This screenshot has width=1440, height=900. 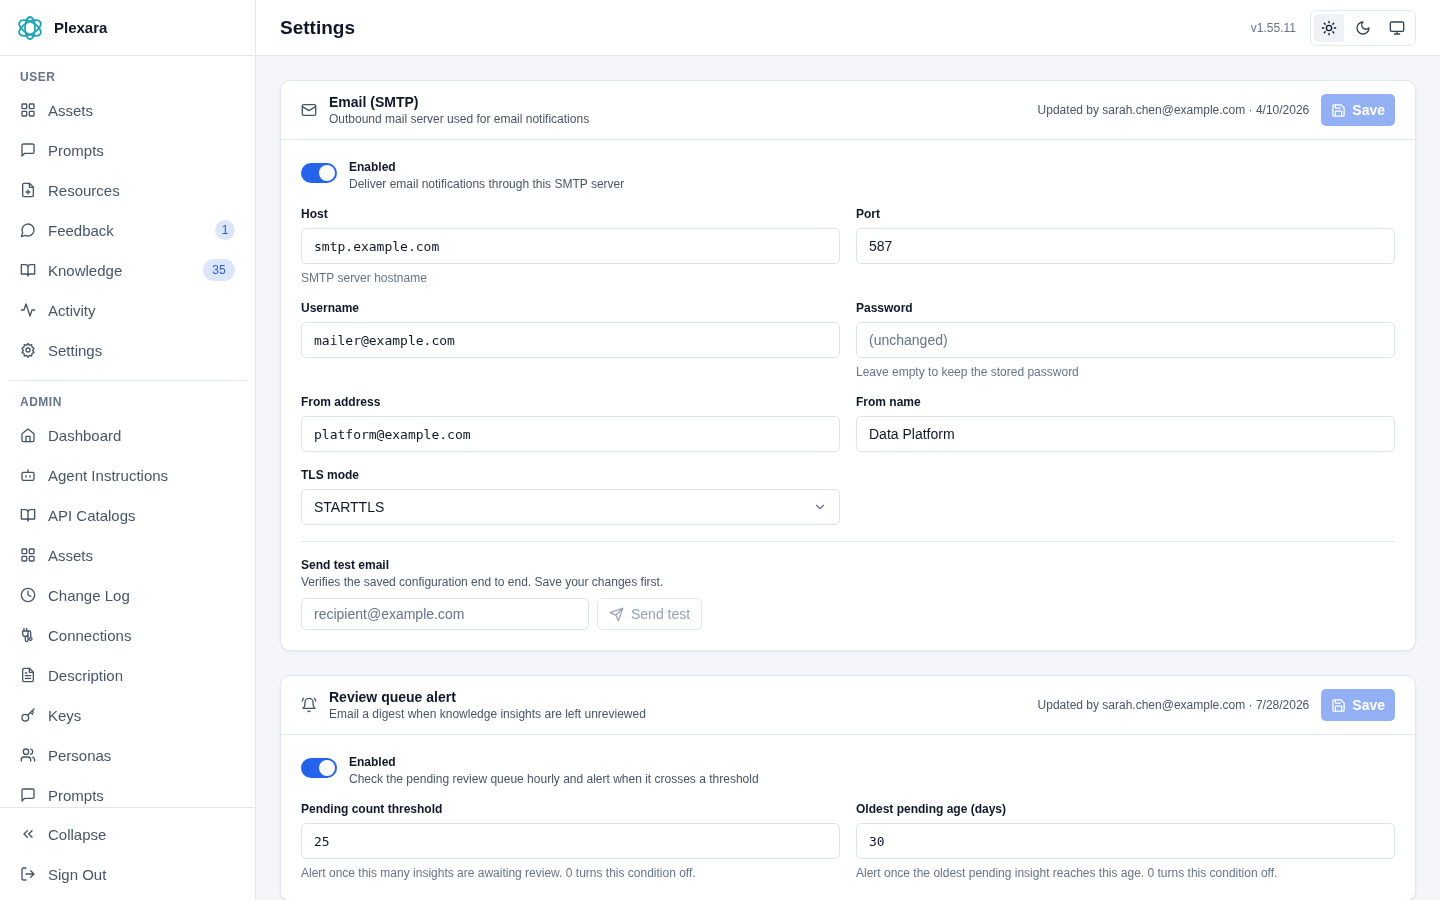 I want to click on monitor-icon, so click(x=1397, y=27).